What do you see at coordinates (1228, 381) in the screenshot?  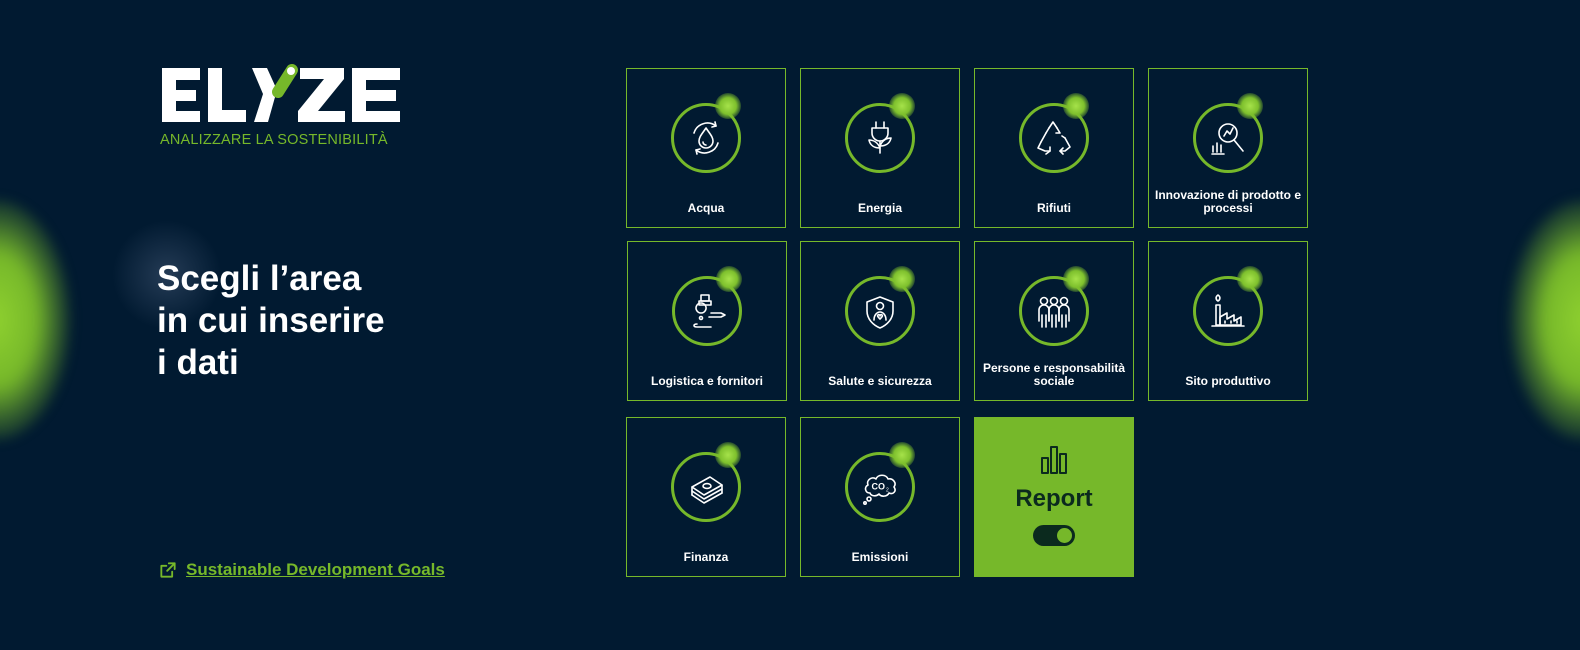 I see `tile-label: Sito produttivo` at bounding box center [1228, 381].